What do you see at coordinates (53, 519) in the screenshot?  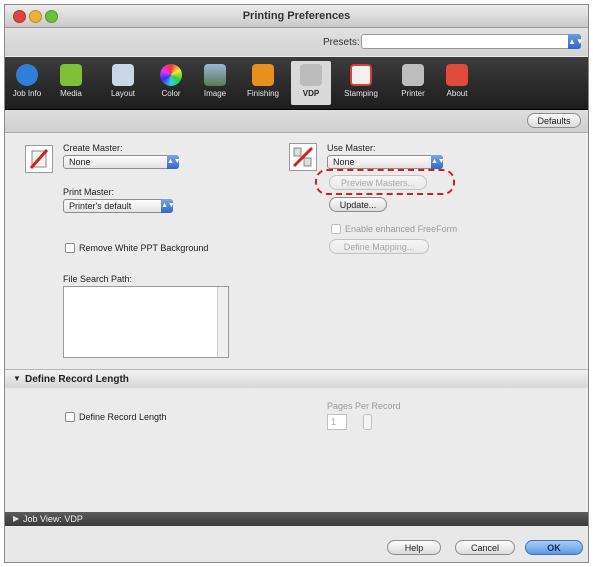 I see `job-view-title: Job View: VDP` at bounding box center [53, 519].